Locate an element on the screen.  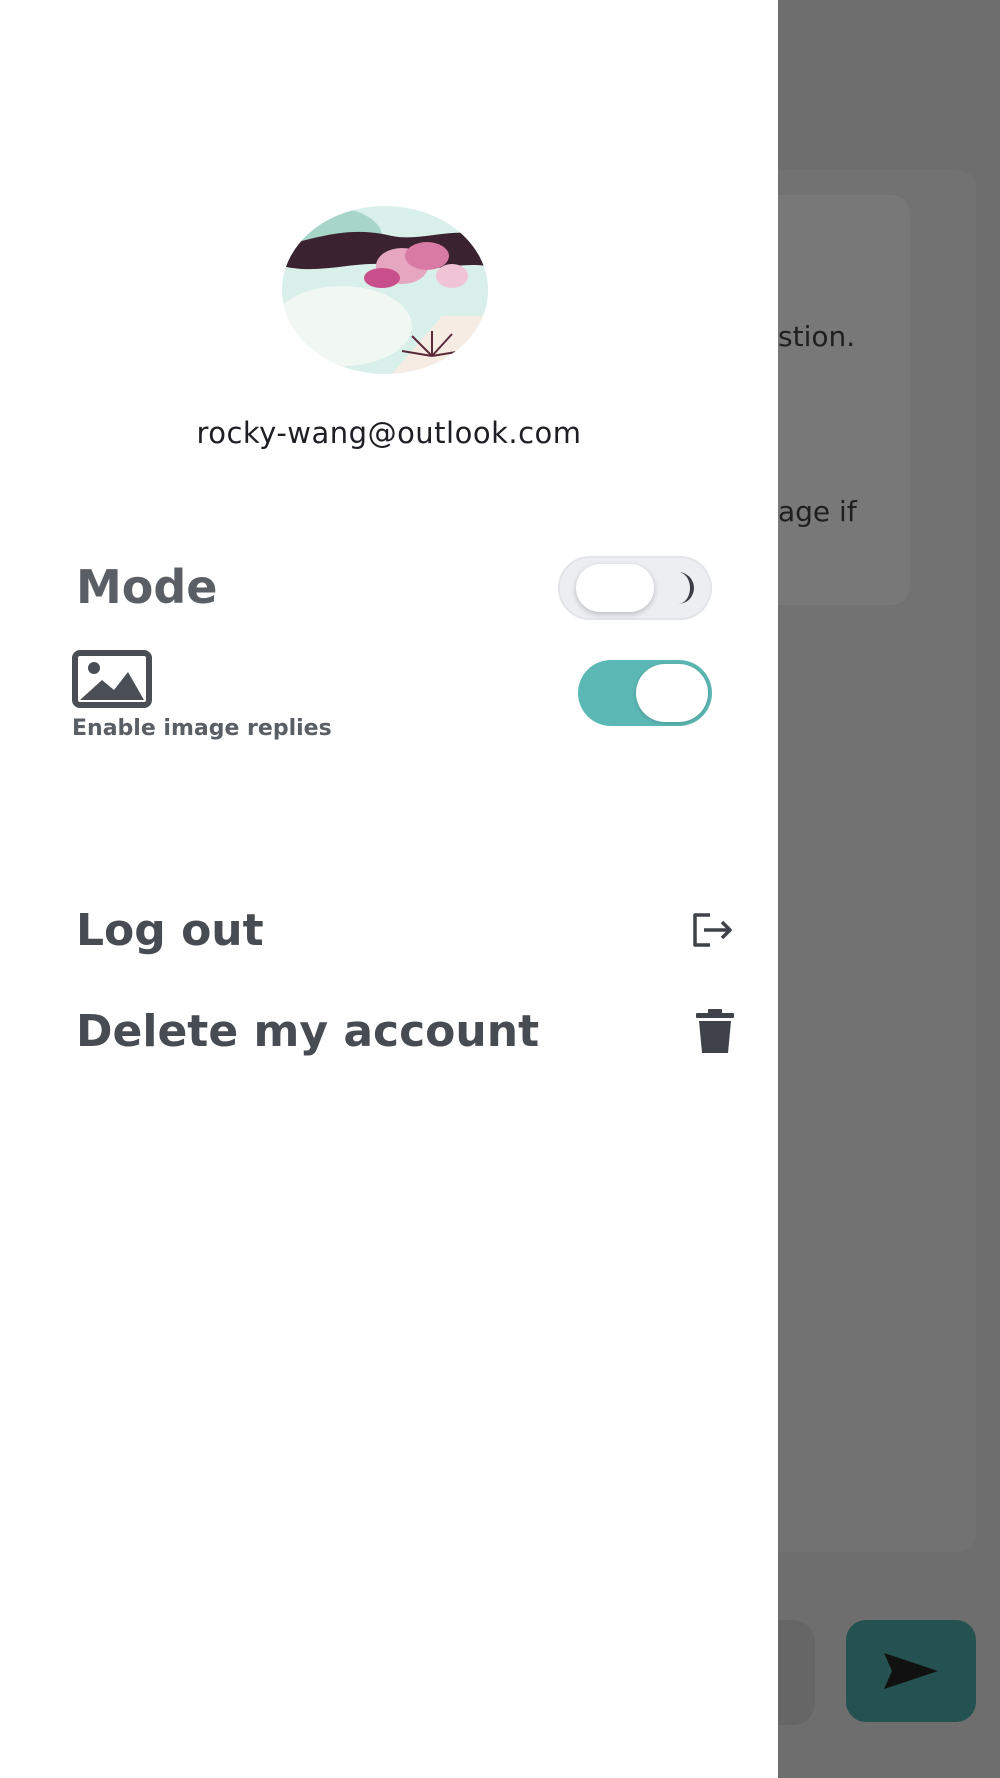
image-replies-toggle is located at coordinates (645, 693).